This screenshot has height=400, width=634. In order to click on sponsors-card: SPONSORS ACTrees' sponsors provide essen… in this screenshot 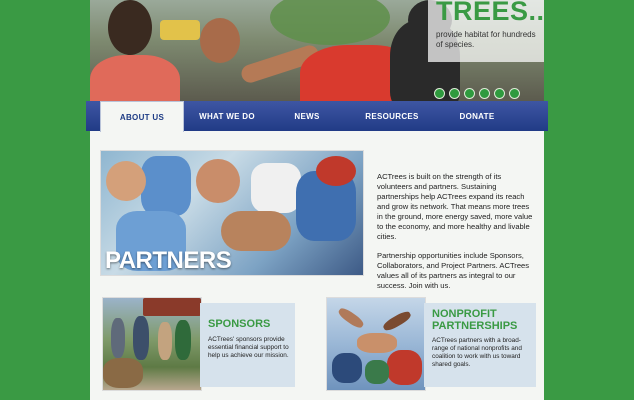, I will do `click(247, 345)`.